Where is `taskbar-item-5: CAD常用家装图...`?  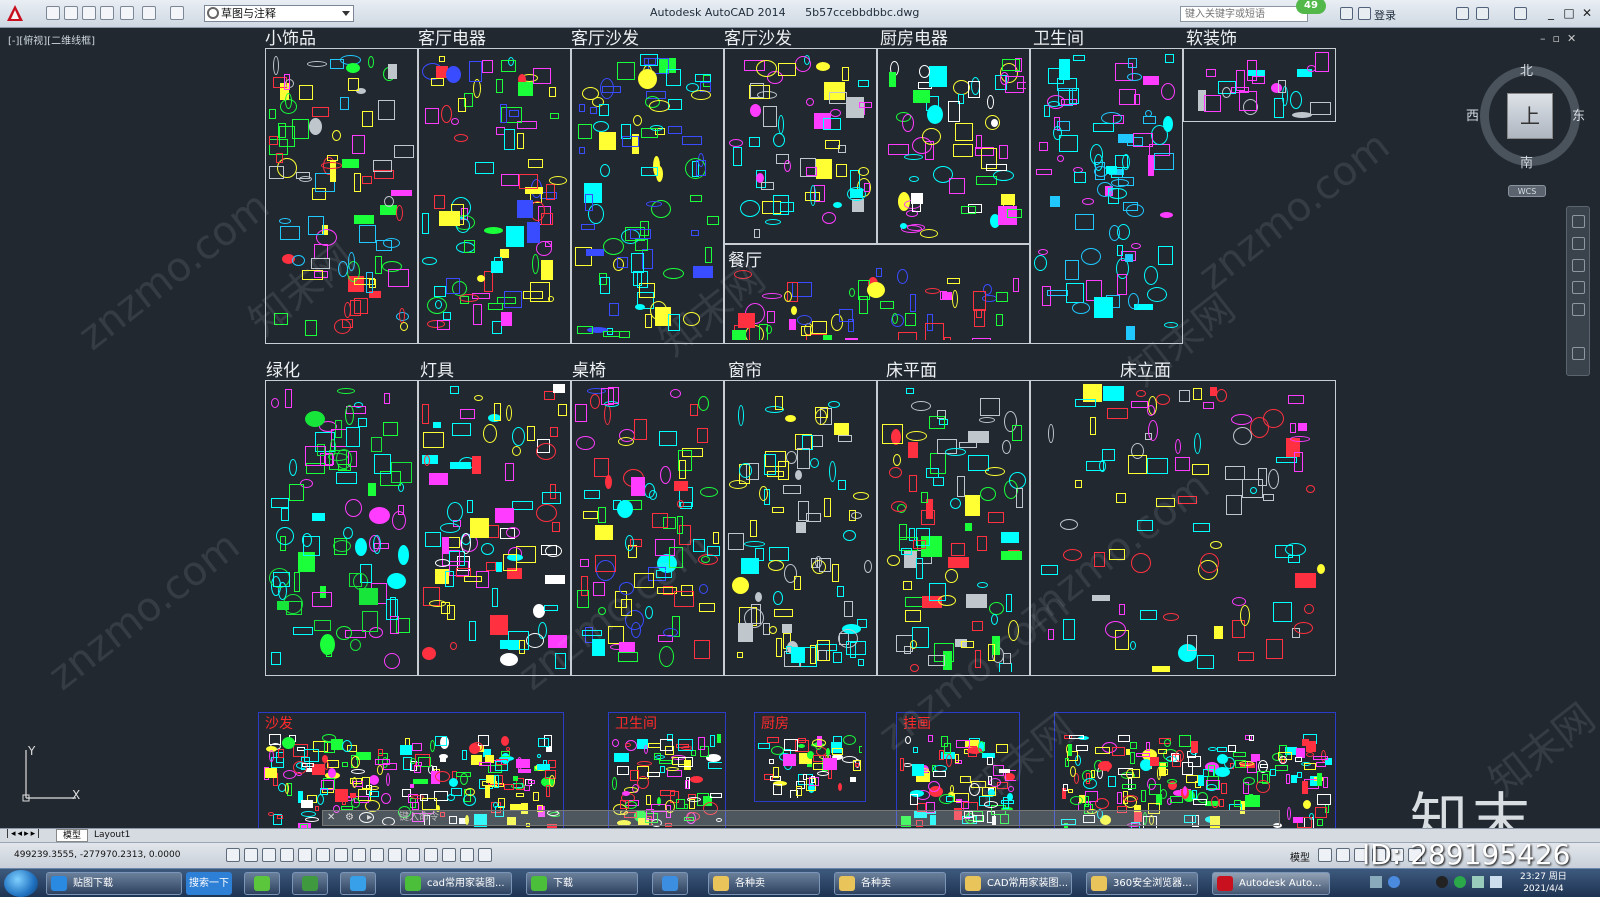
taskbar-item-5: CAD常用家装图... is located at coordinates (1016, 883).